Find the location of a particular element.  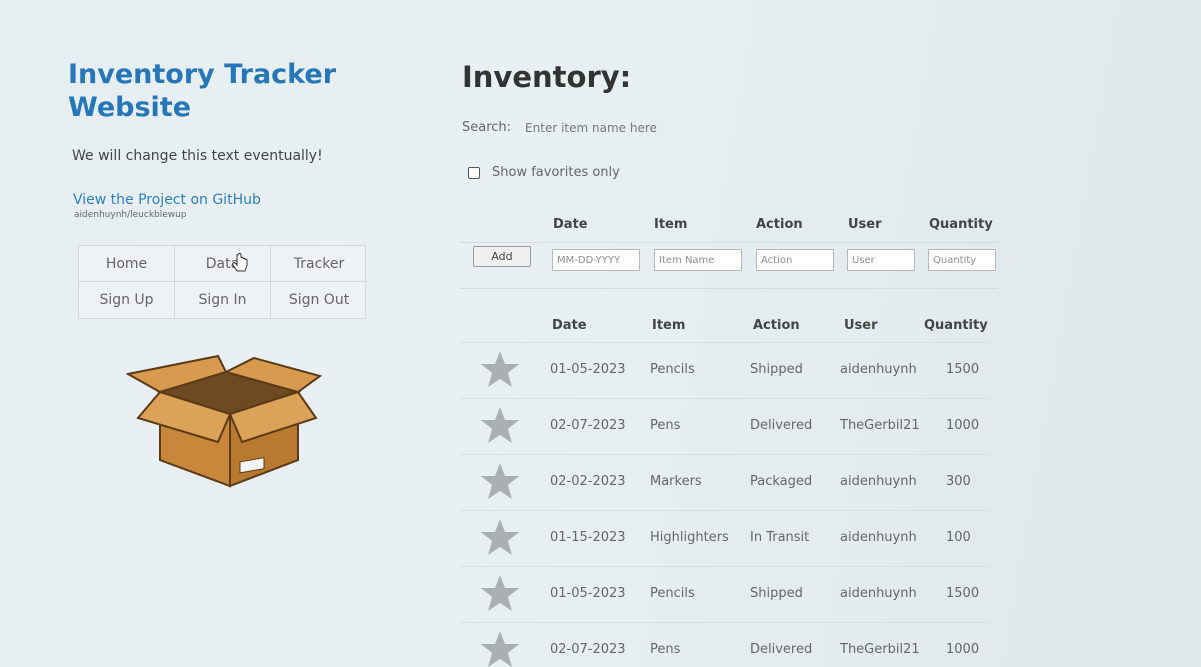

cell-action: Packaged is located at coordinates (781, 481).